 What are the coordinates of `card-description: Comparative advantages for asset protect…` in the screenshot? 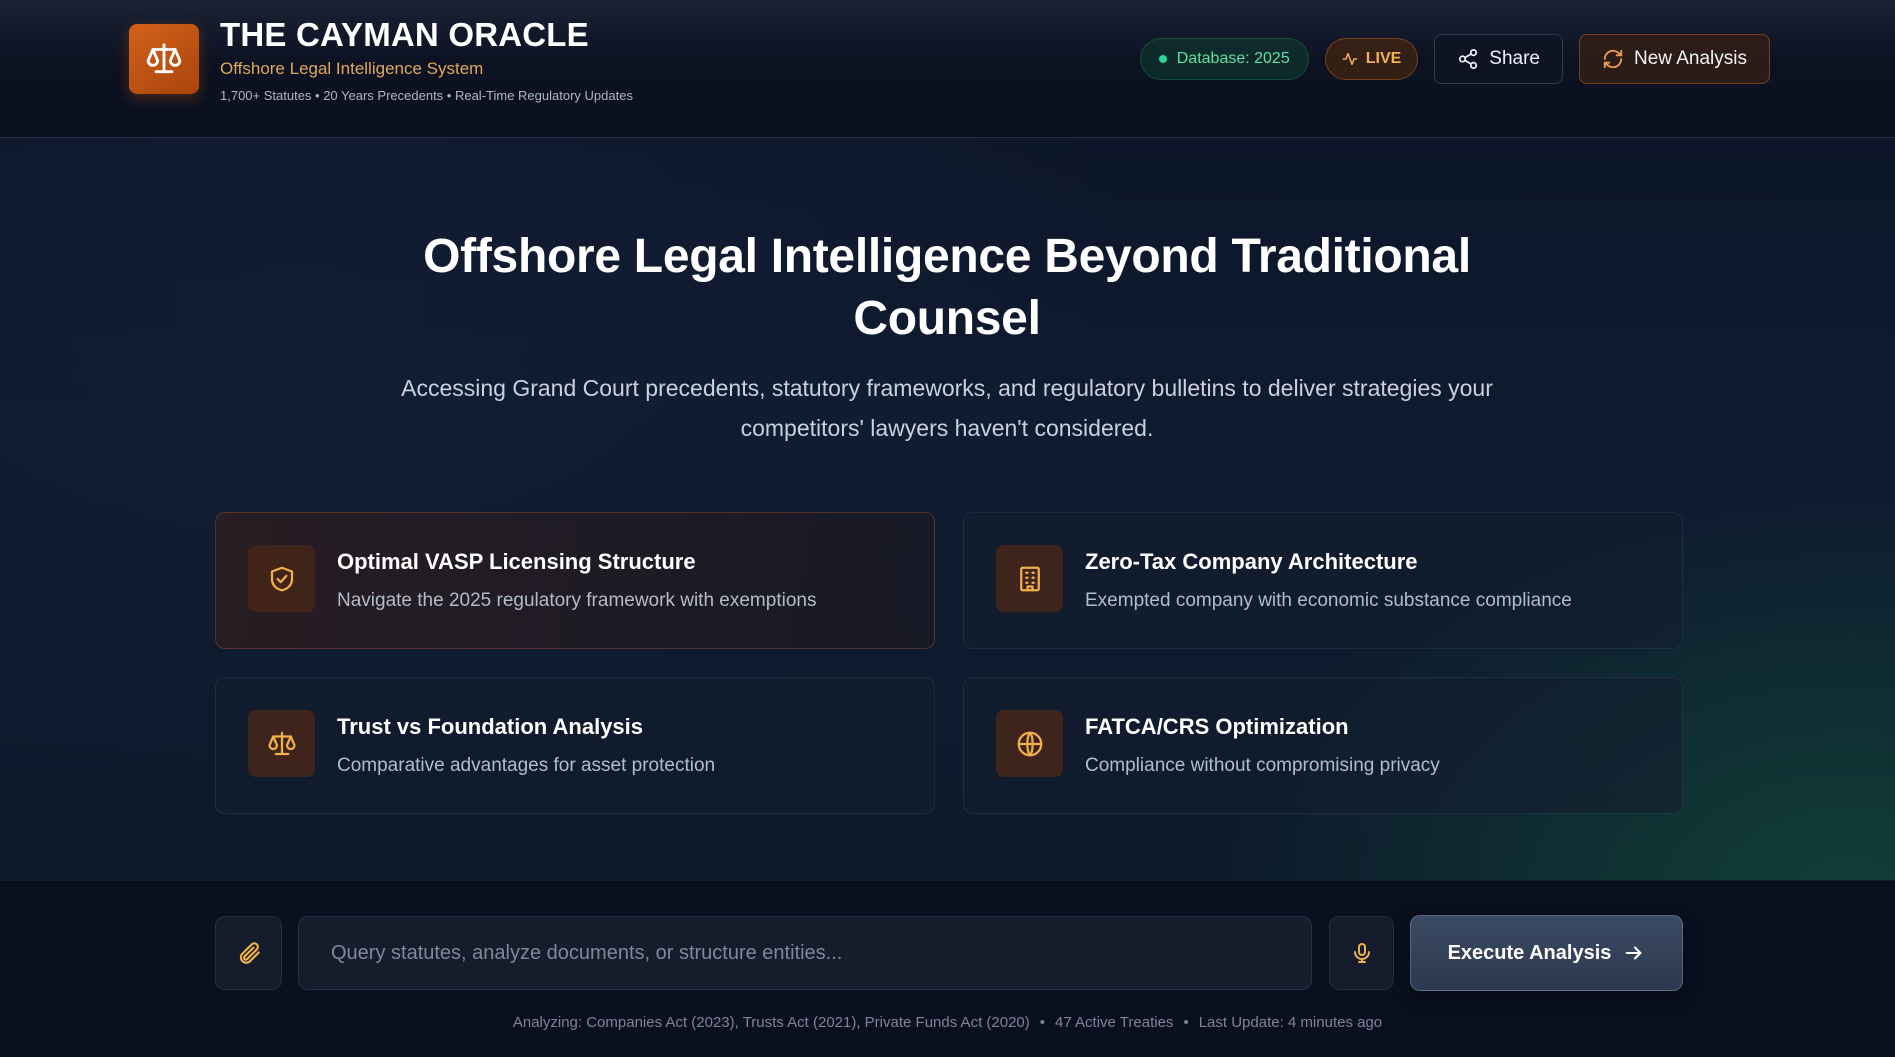 It's located at (526, 765).